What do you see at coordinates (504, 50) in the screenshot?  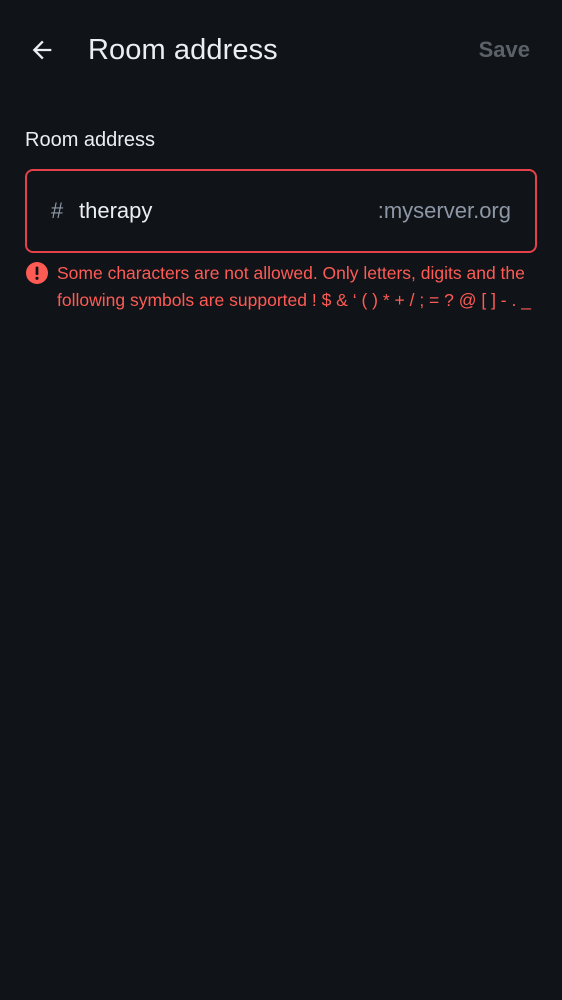 I see `save-button: Save` at bounding box center [504, 50].